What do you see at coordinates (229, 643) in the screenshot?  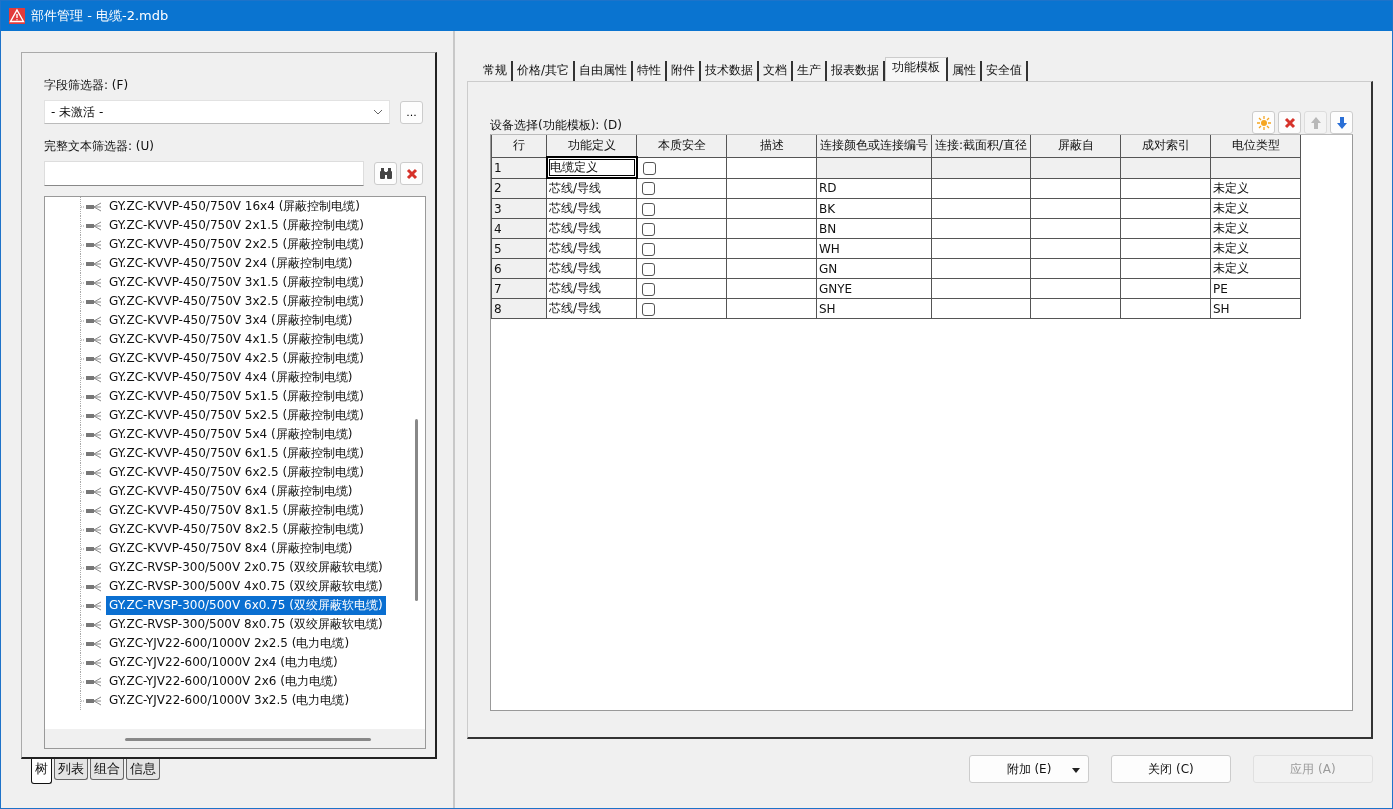 I see `tree-item: GY.ZC-YJV22-600/1000V 2x2.5 (电力电缆)` at bounding box center [229, 643].